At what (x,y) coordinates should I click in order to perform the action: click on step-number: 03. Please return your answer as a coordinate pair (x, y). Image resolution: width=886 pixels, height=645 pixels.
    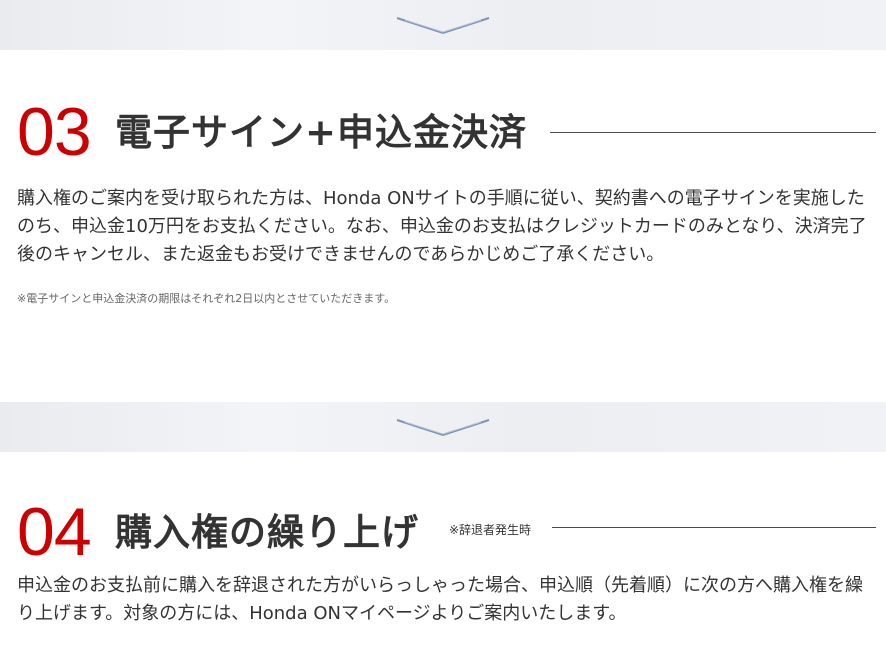
    Looking at the image, I should click on (54, 132).